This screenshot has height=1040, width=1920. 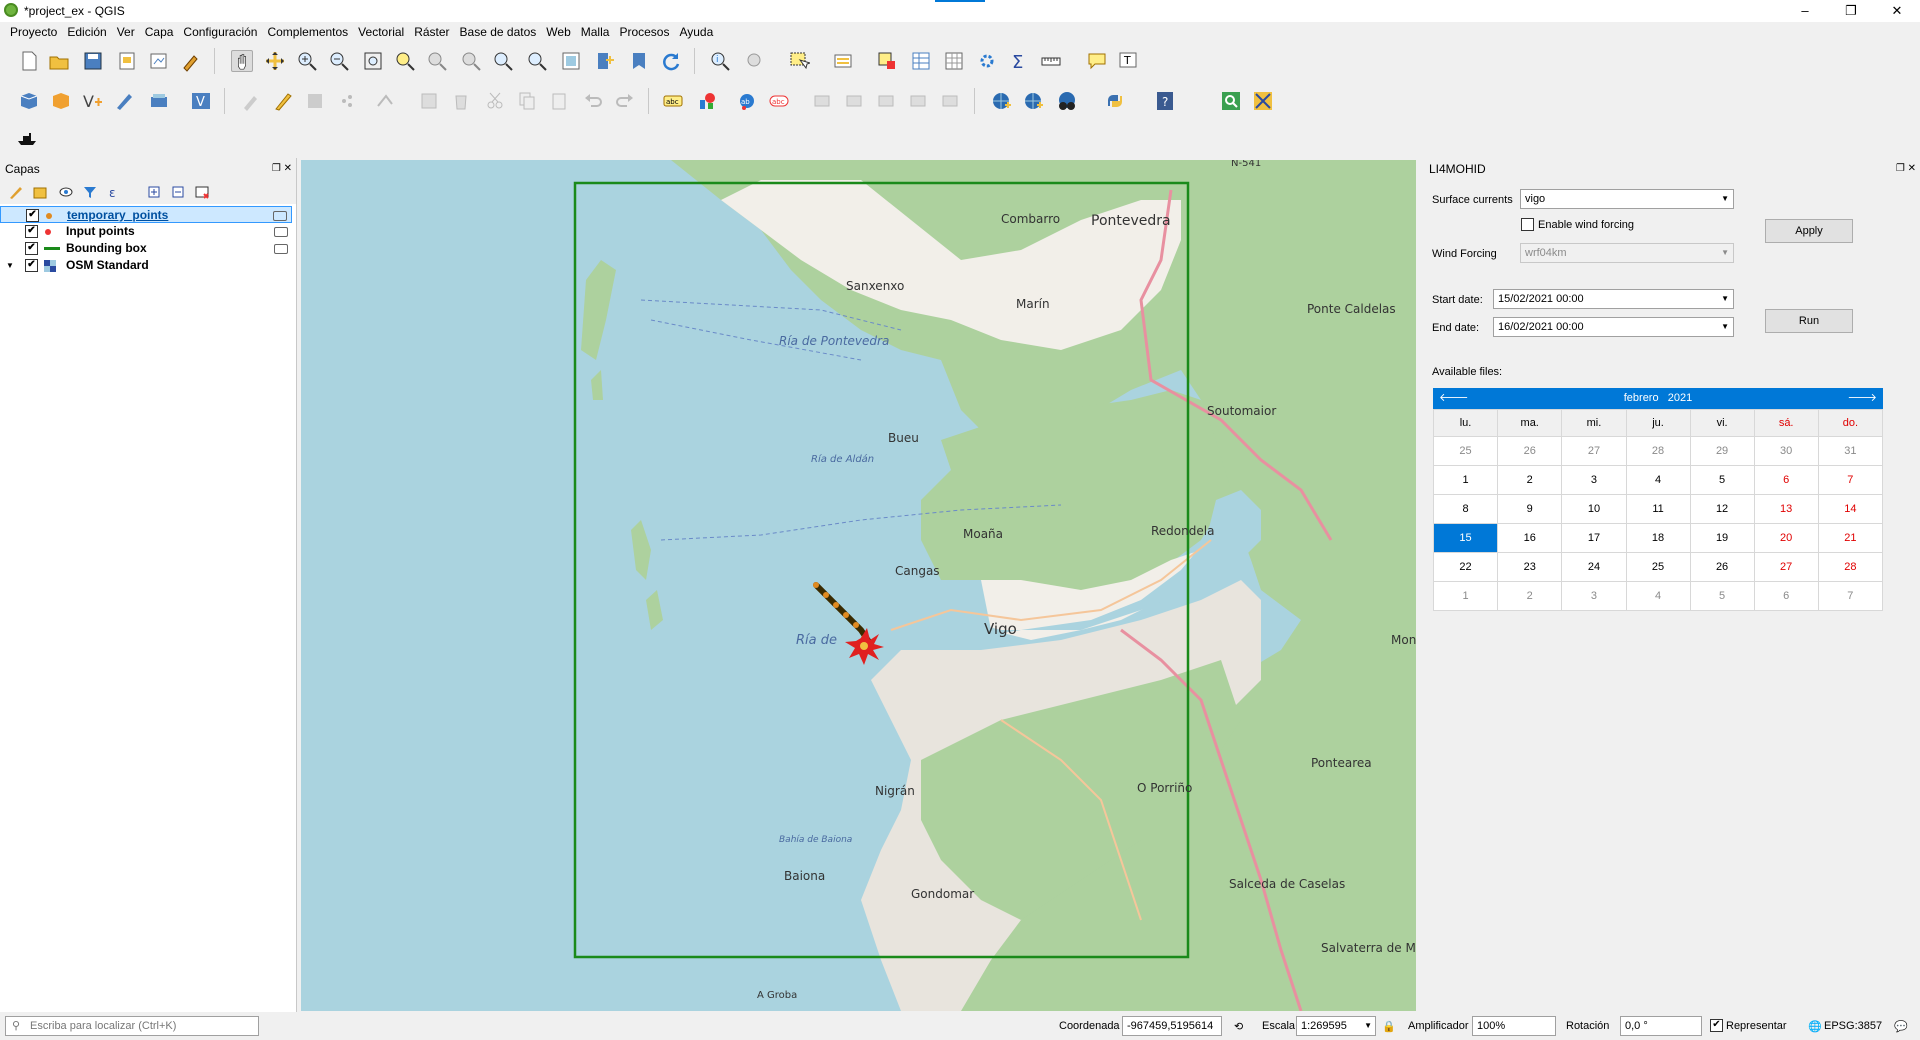 What do you see at coordinates (779, 101) in the screenshot?
I see `pin-labels-icon: abc` at bounding box center [779, 101].